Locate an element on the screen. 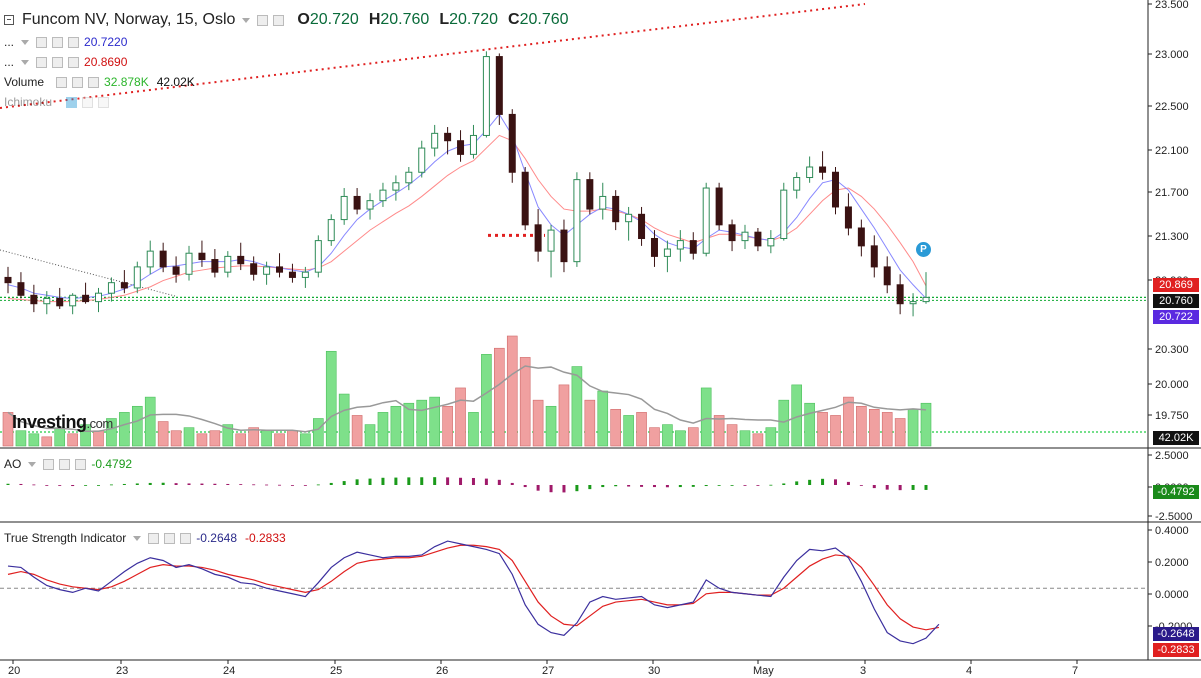  time-tick-label: 3 is located at coordinates (863, 671).